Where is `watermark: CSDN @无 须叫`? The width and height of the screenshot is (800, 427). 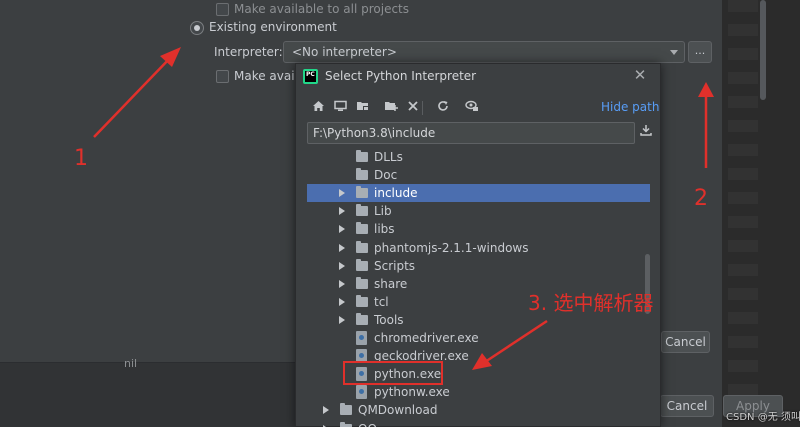
watermark: CSDN @无 须叫 is located at coordinates (763, 417).